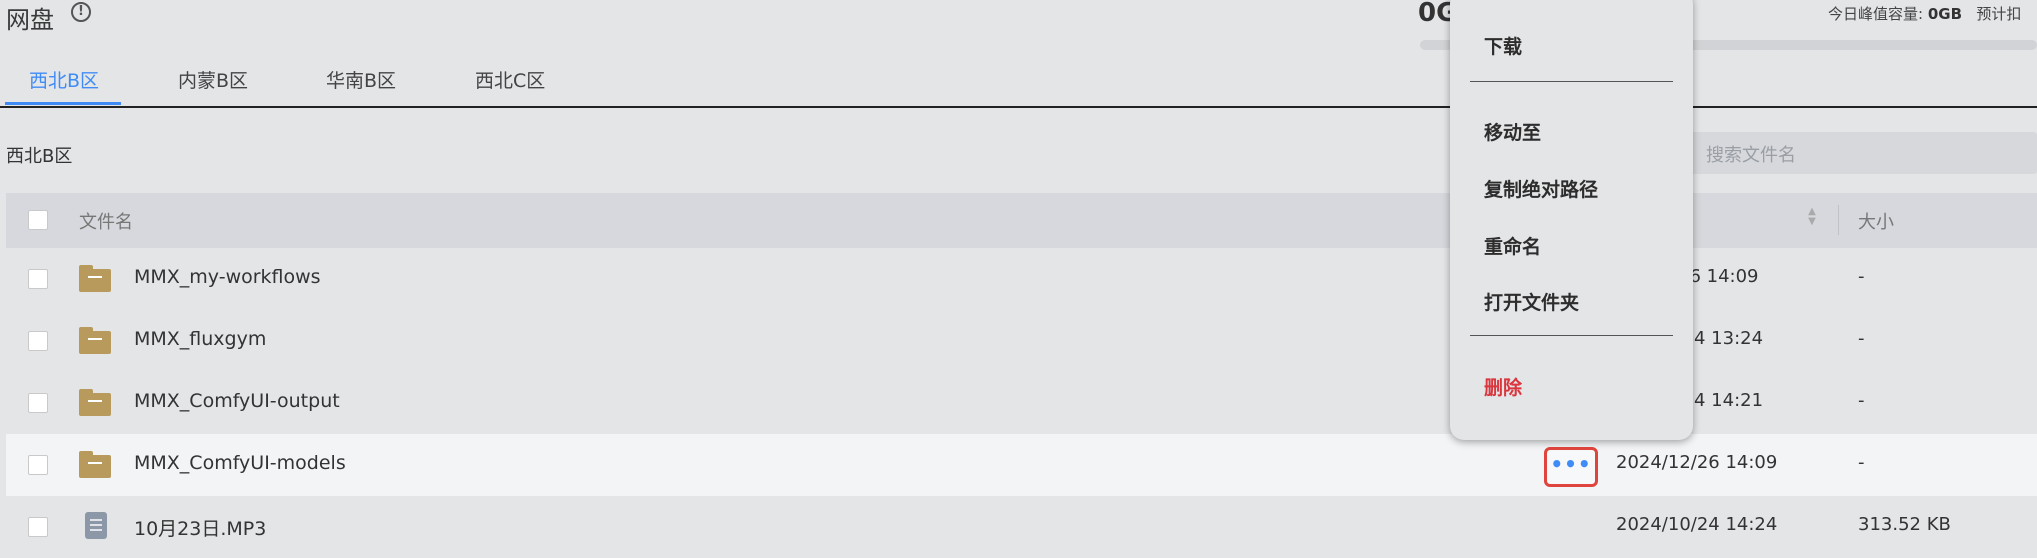 The image size is (2037, 558). What do you see at coordinates (1018, 85) in the screenshot?
I see `region-tabs: 西北B区 内蒙B区 华南B区 西北C区` at bounding box center [1018, 85].